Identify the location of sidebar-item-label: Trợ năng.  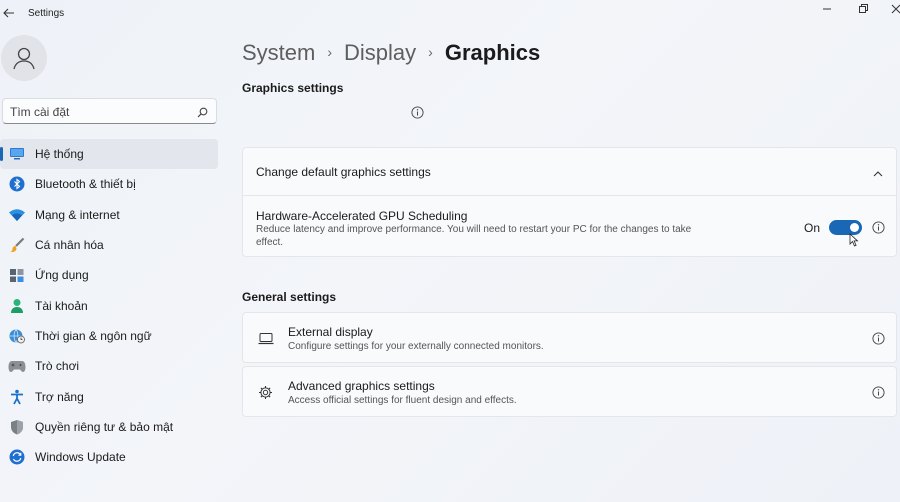
(59, 396).